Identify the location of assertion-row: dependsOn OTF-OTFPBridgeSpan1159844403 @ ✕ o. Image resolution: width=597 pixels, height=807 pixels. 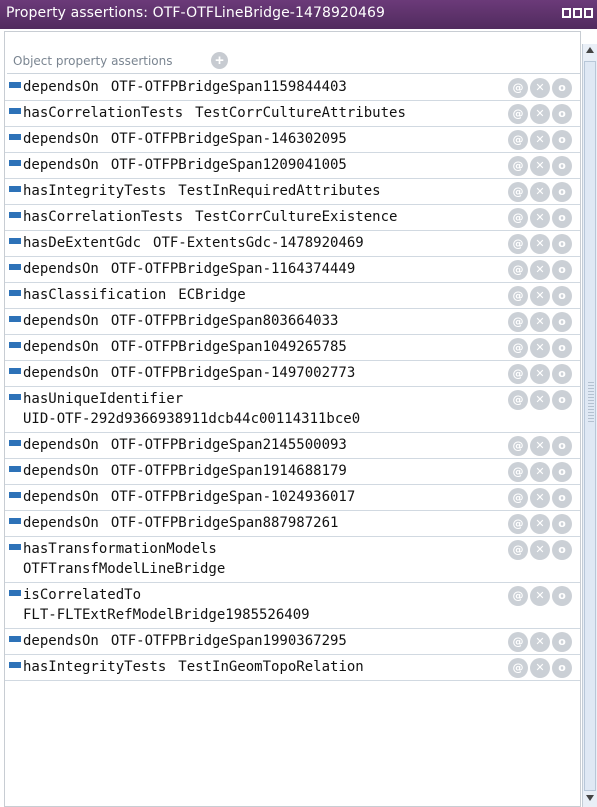
(292, 88).